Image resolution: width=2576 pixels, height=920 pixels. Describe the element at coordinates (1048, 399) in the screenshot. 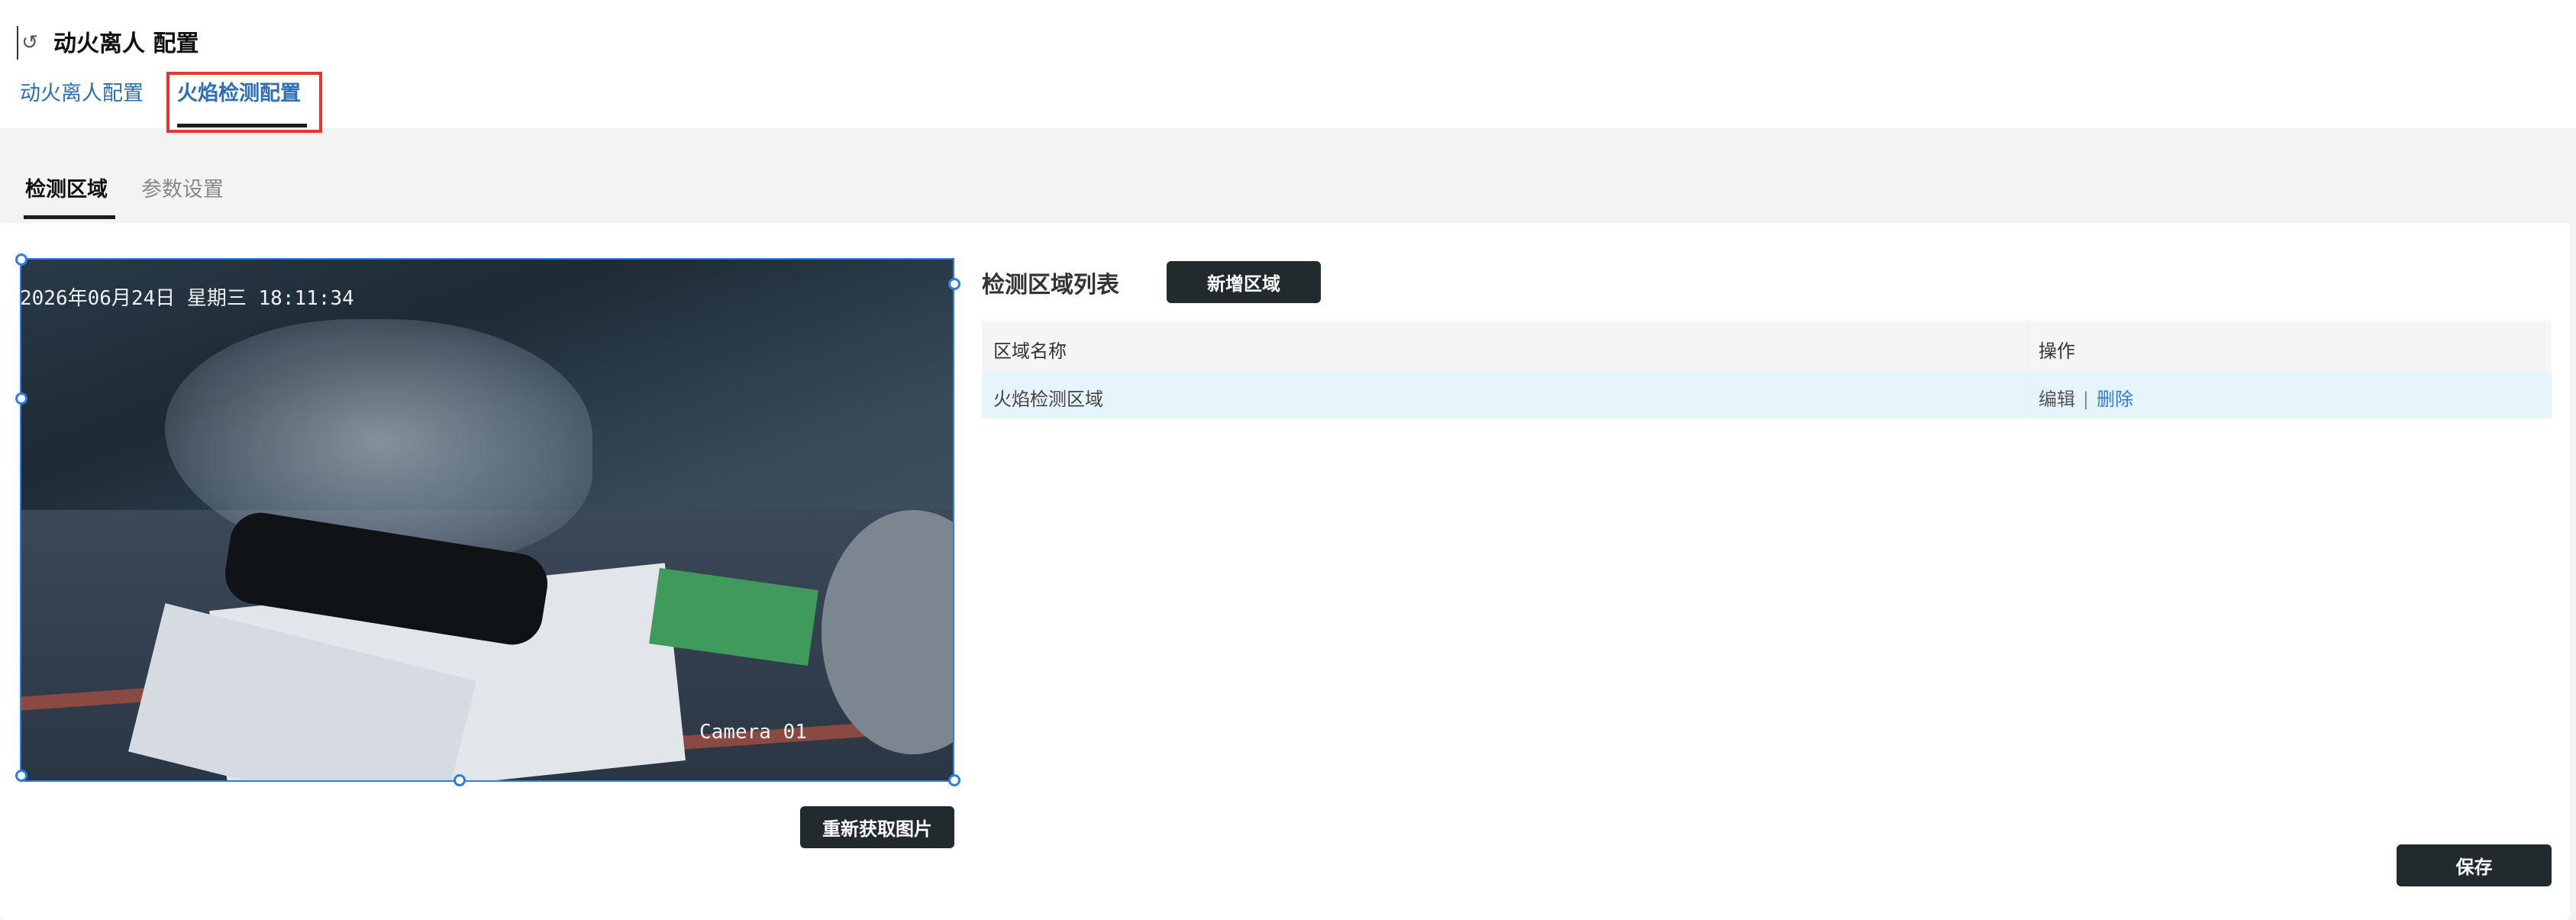

I see `region-name-cell: 火焰检测区域` at that location.